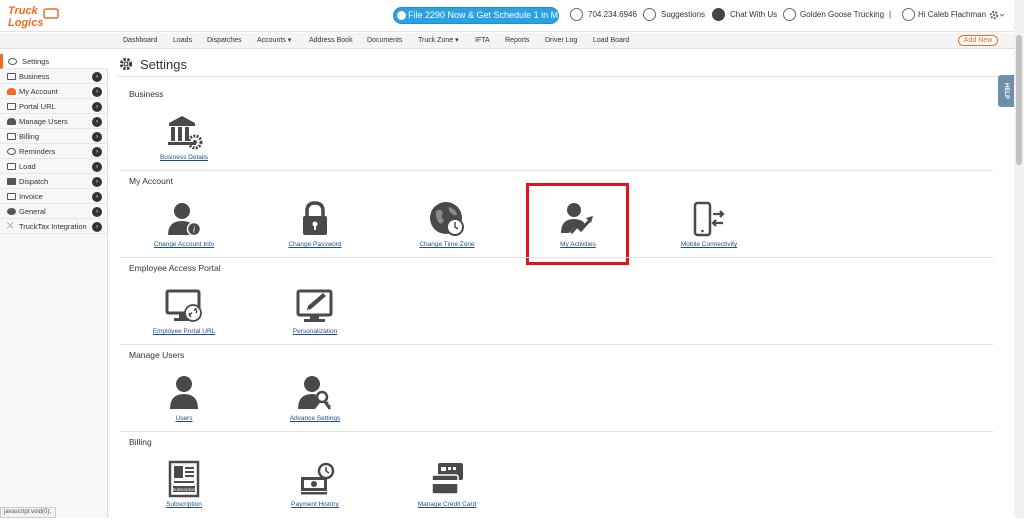  I want to click on tile-label: Mobile Connectivity, so click(709, 245).